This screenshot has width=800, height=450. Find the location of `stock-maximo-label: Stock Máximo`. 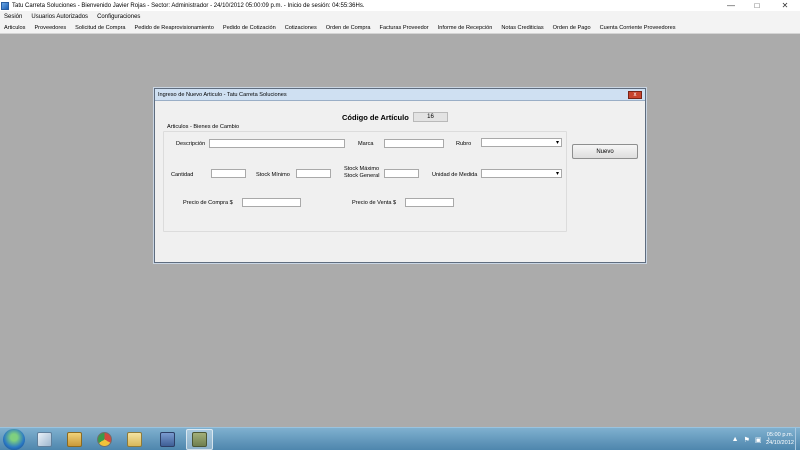

stock-maximo-label: Stock Máximo is located at coordinates (362, 169).